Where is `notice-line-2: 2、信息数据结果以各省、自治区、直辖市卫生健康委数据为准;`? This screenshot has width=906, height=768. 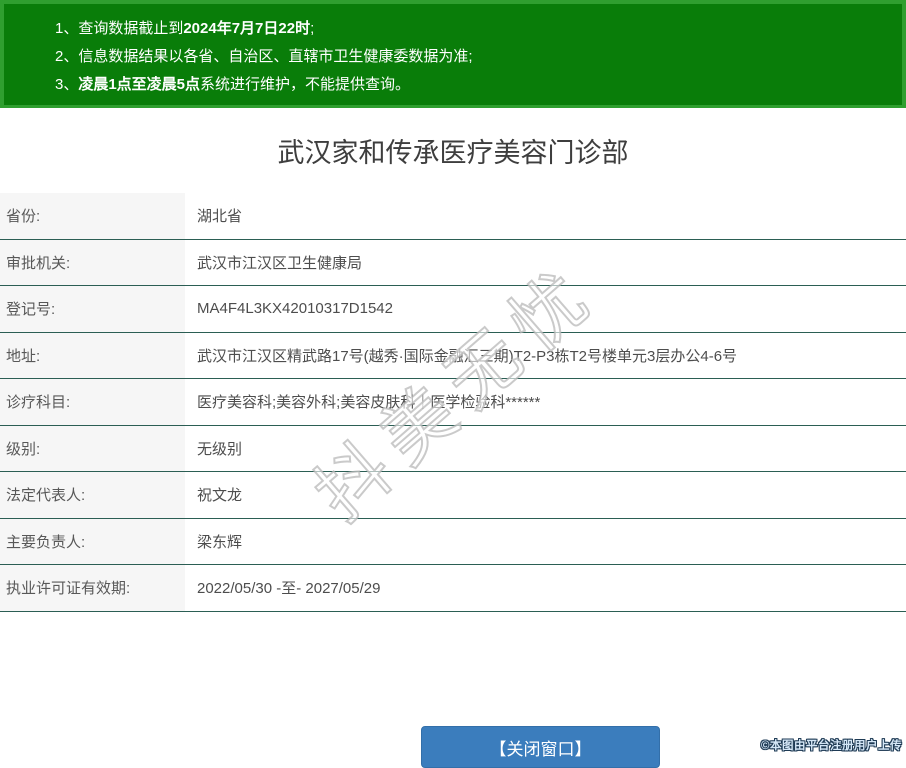 notice-line-2: 2、信息数据结果以各省、自治区、直辖市卫生健康委数据为准; is located at coordinates (470, 57).